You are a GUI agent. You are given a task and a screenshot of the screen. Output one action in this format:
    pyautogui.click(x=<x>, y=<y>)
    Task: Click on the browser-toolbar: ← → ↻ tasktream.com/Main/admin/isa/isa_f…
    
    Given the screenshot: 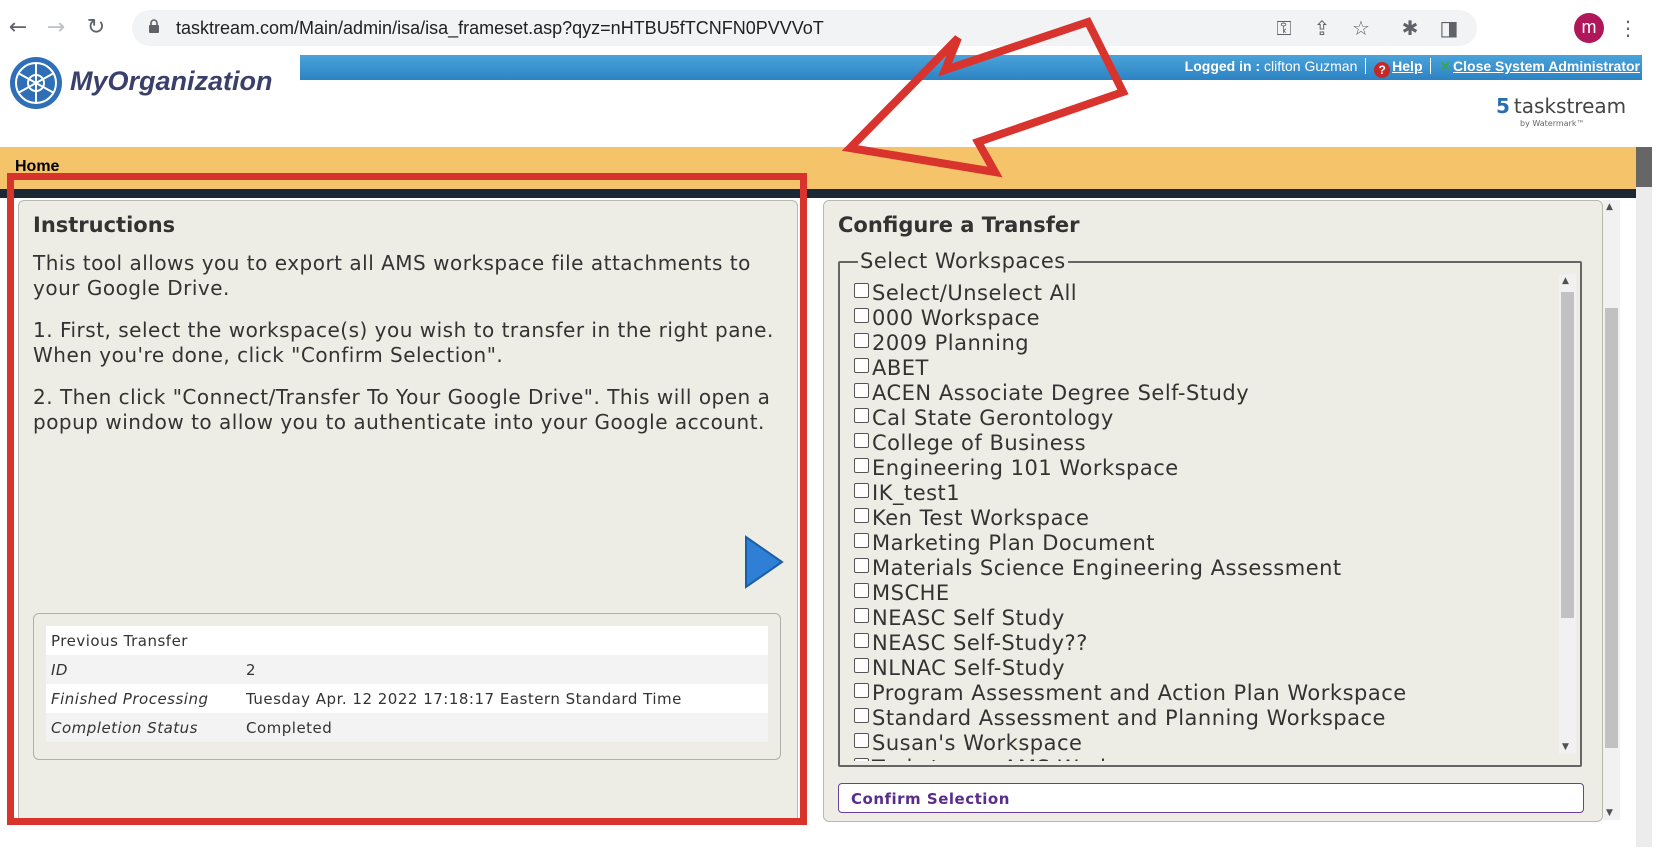 What is the action you would take?
    pyautogui.click(x=834, y=28)
    